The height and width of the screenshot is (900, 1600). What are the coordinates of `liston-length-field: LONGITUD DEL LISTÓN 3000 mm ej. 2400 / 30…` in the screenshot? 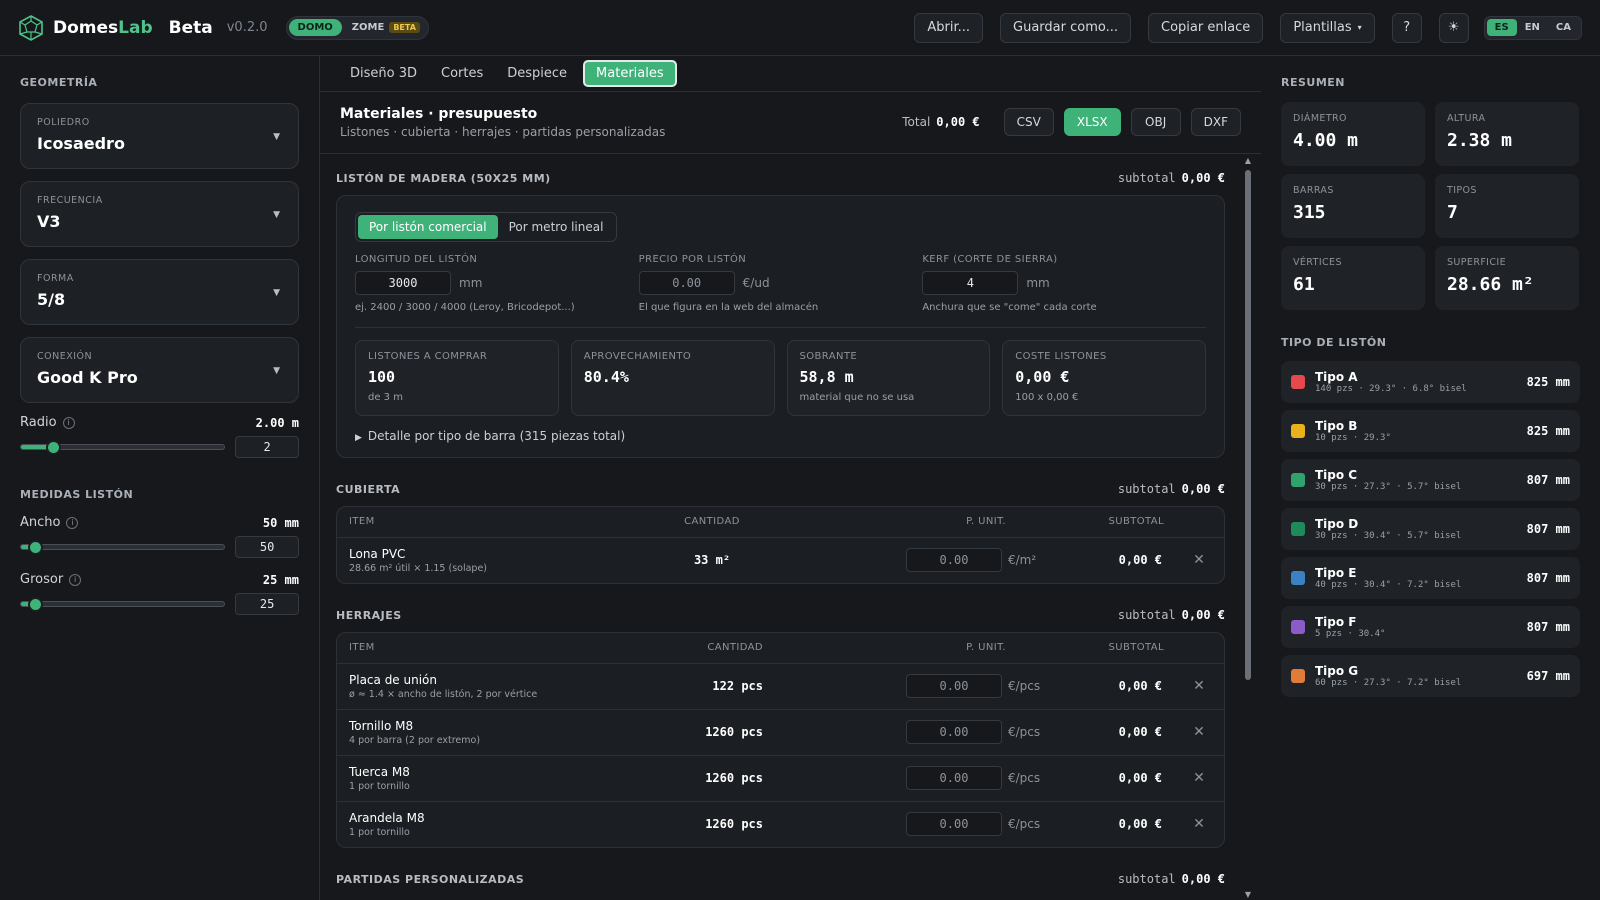 It's located at (497, 283).